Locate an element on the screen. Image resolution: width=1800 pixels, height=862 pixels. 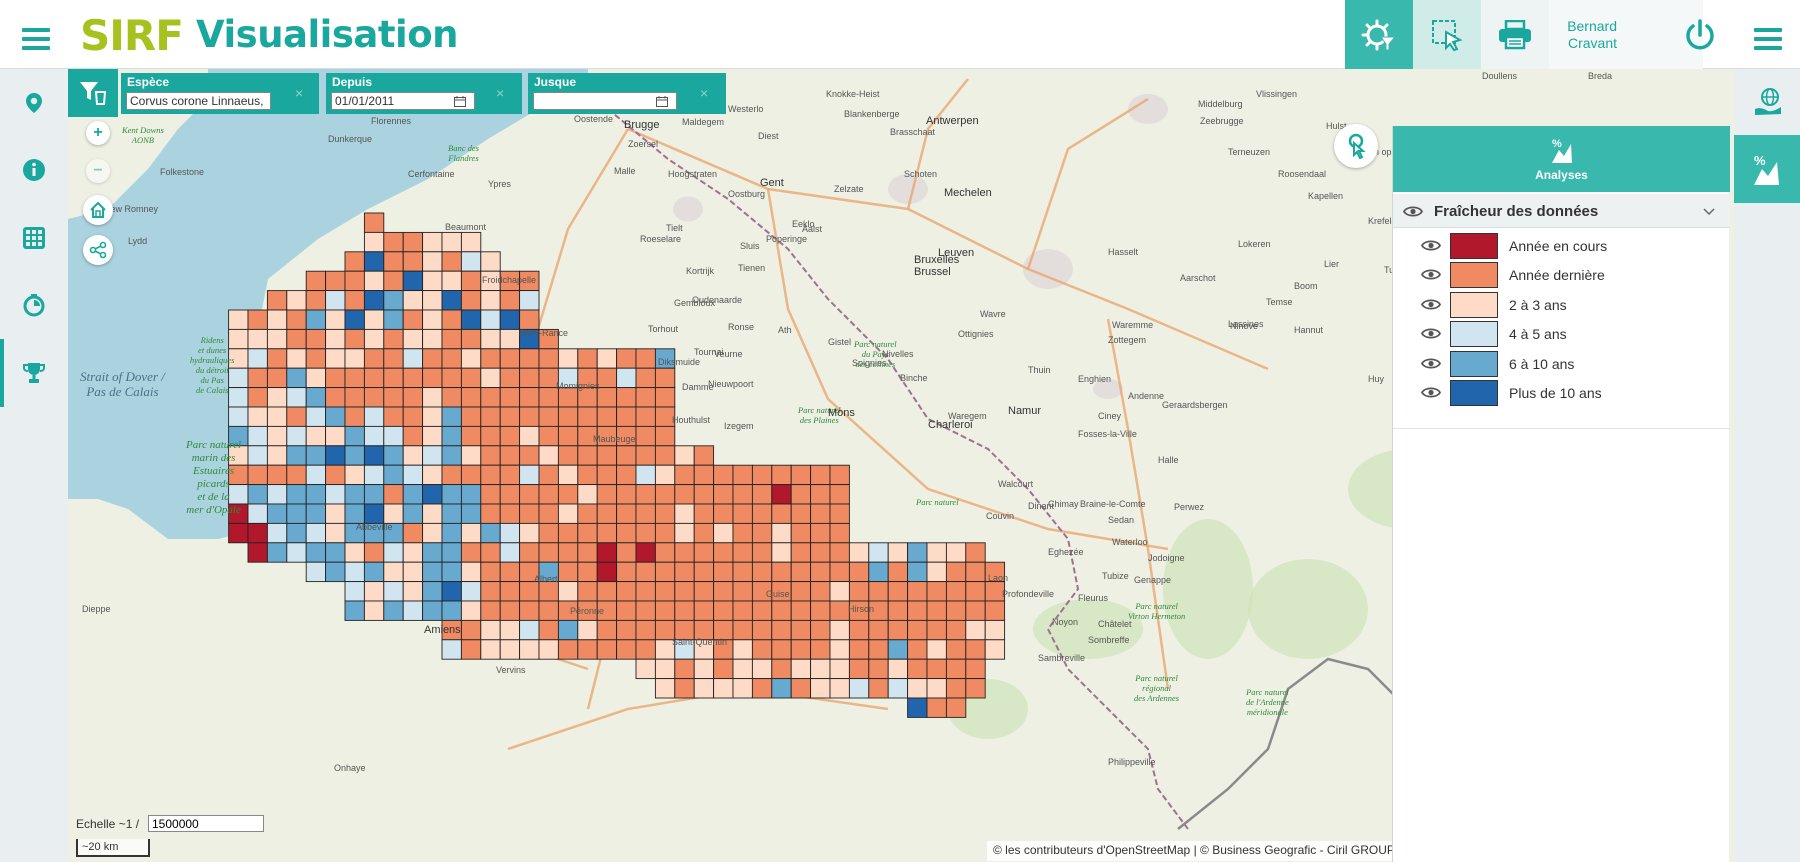
right-sidebar: % is located at coordinates (1767, 465).